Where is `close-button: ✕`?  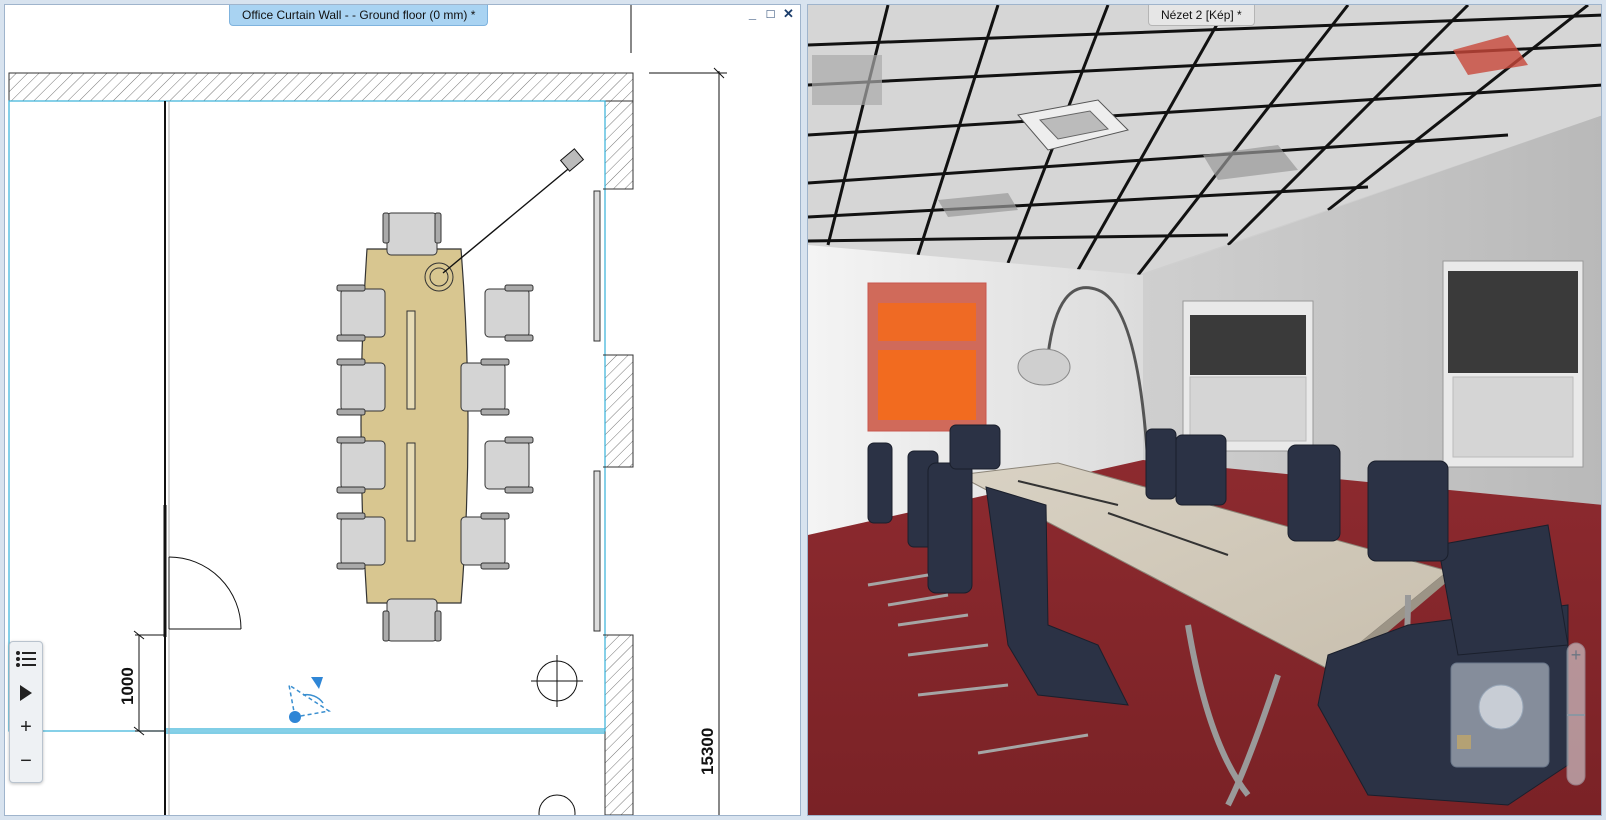
close-button: ✕ is located at coordinates (788, 13).